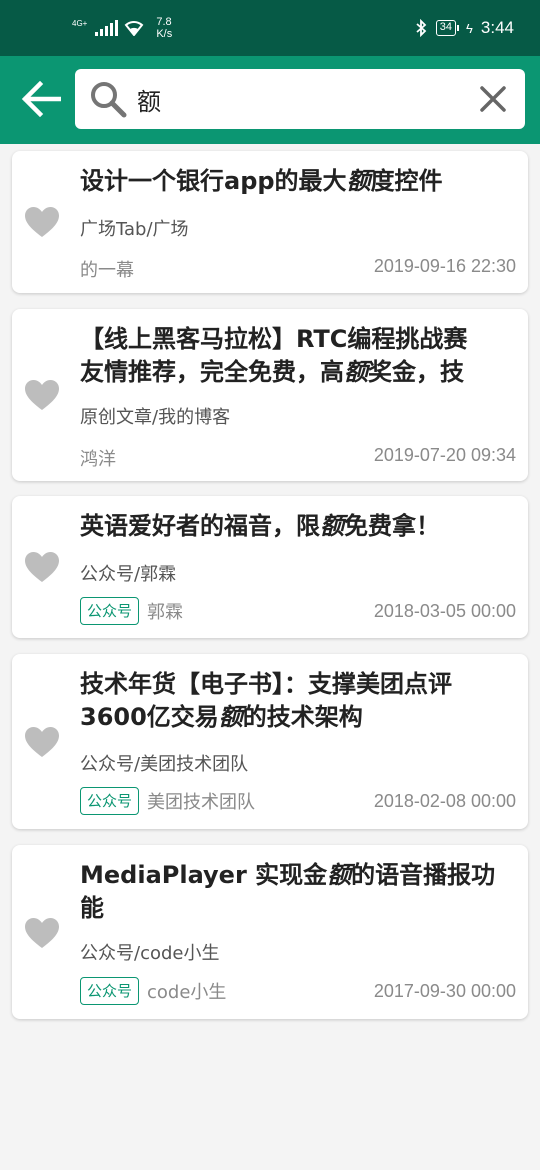 The image size is (540, 1170). Describe the element at coordinates (213, 181) in the screenshot. I see `title-text: 设计一个银行app的最大` at that location.